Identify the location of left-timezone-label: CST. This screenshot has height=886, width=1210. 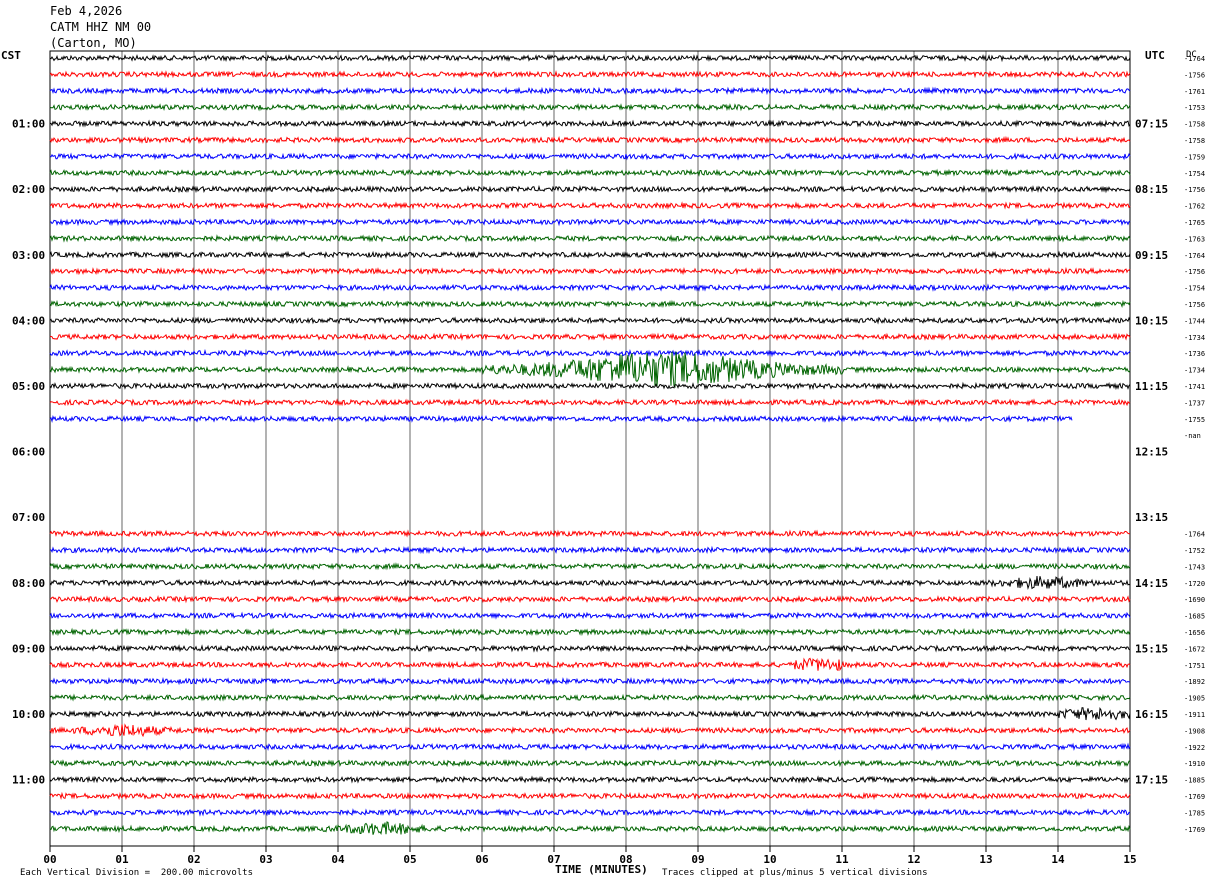
(11, 55).